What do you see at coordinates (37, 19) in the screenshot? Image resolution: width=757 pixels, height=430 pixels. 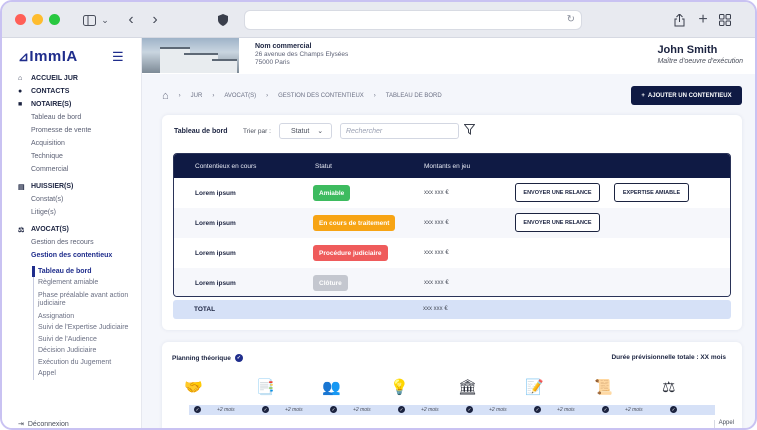 I see `minimize-window-button` at bounding box center [37, 19].